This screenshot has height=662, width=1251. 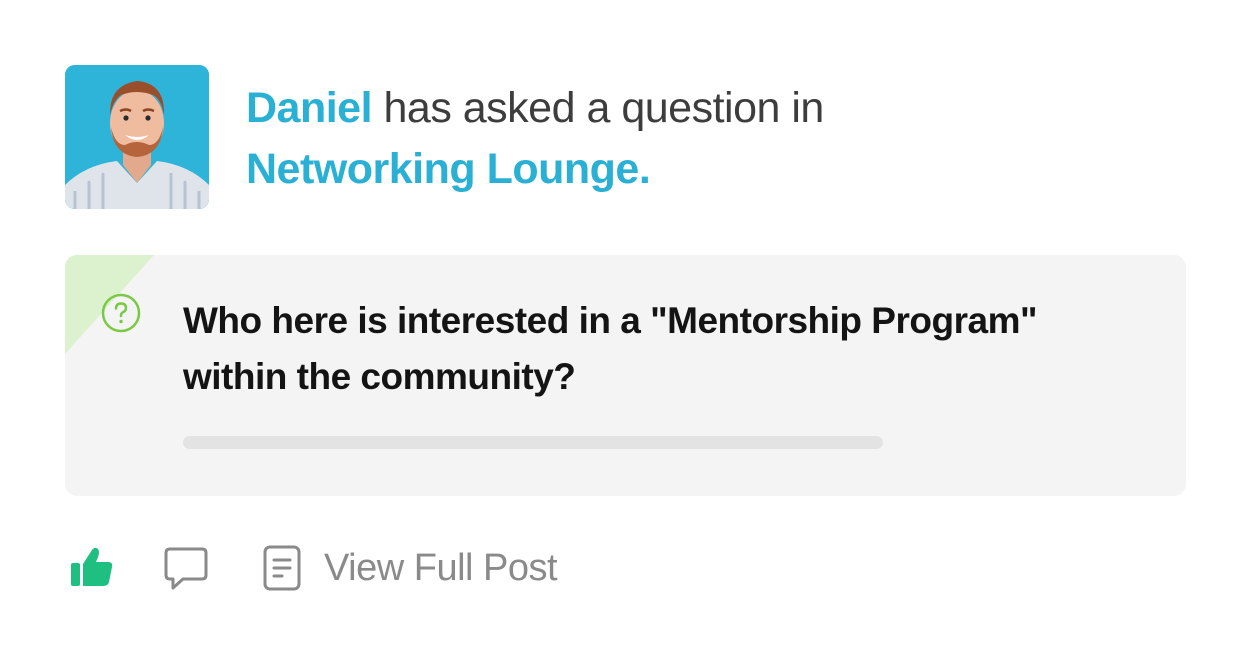 I want to click on like-button, so click(x=92, y=567).